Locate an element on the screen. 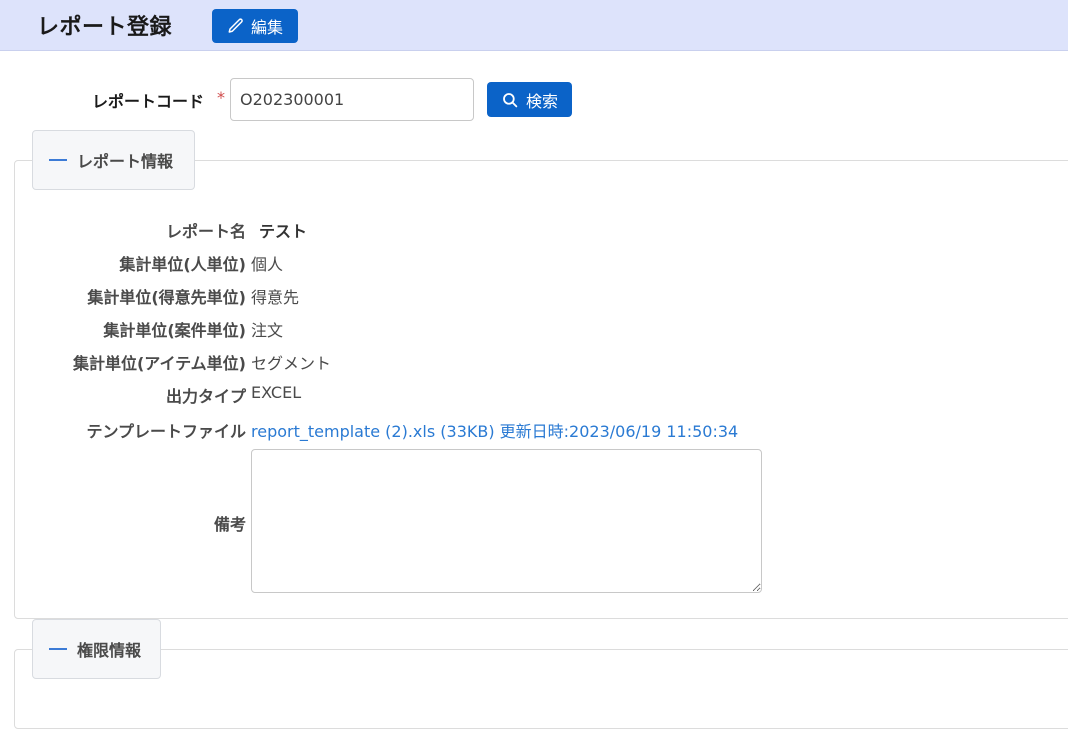  edit-button: 編集 is located at coordinates (255, 26).